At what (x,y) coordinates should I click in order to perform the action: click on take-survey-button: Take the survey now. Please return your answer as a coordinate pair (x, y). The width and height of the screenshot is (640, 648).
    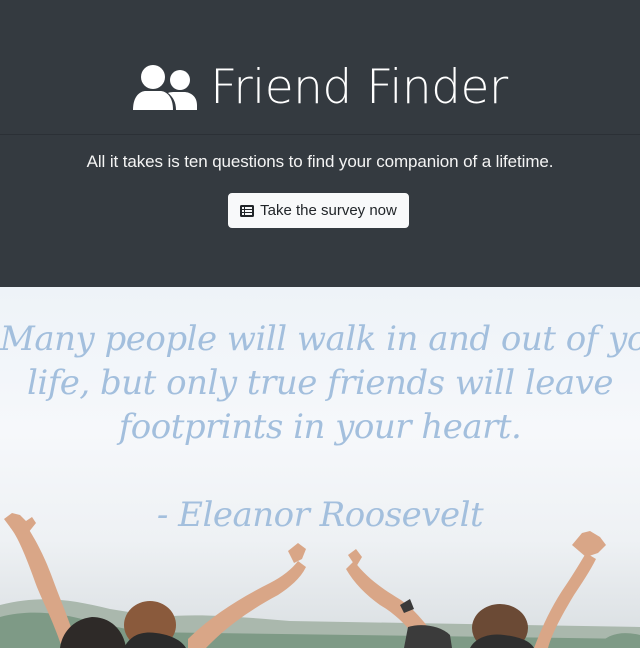
    Looking at the image, I should click on (318, 210).